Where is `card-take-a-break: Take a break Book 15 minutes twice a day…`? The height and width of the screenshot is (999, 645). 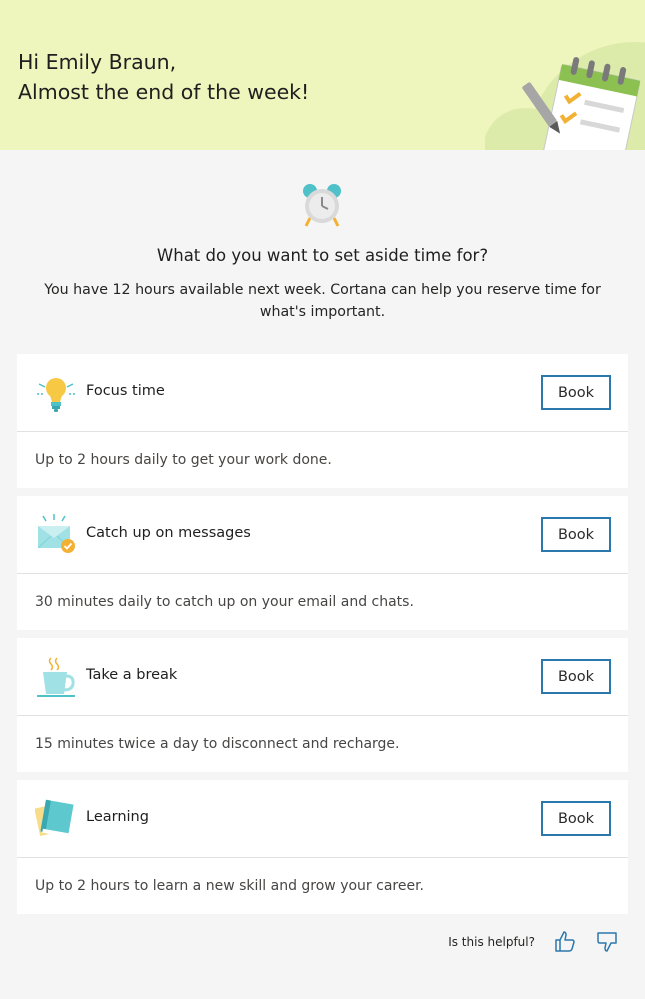
card-take-a-break: Take a break Book 15 minutes twice a day… is located at coordinates (322, 705).